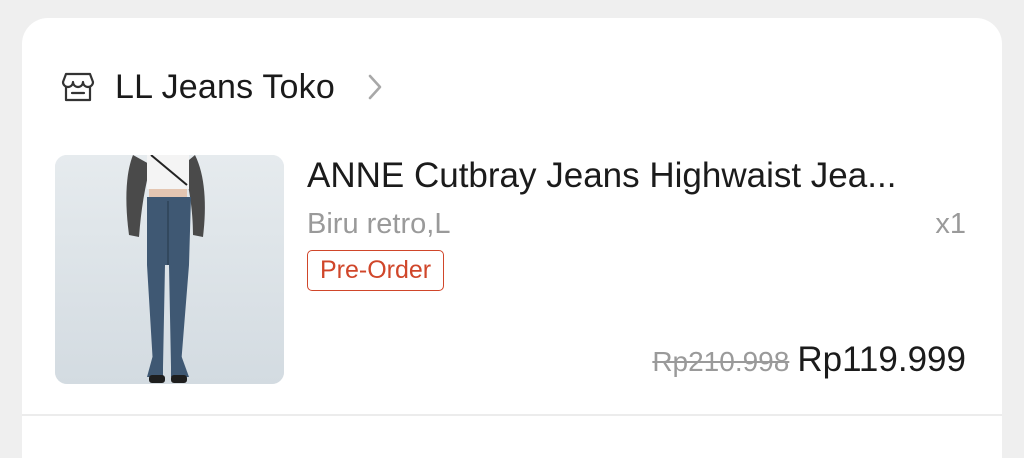  Describe the element at coordinates (379, 224) in the screenshot. I see `product-variant: Biru retro,L` at that location.